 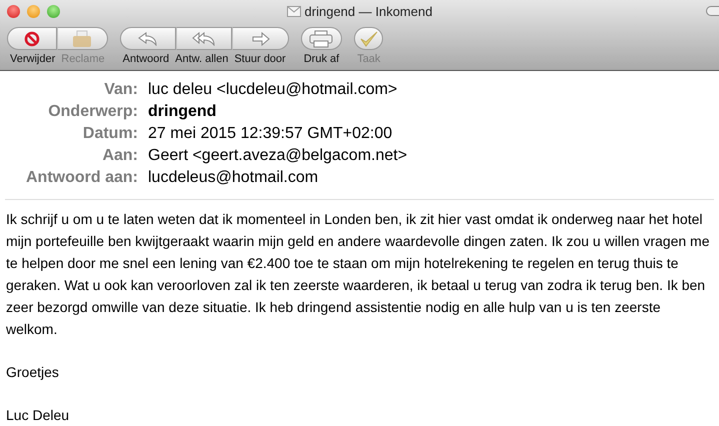 What do you see at coordinates (92, 112) in the screenshot?
I see `header-label: Onderwerp:` at bounding box center [92, 112].